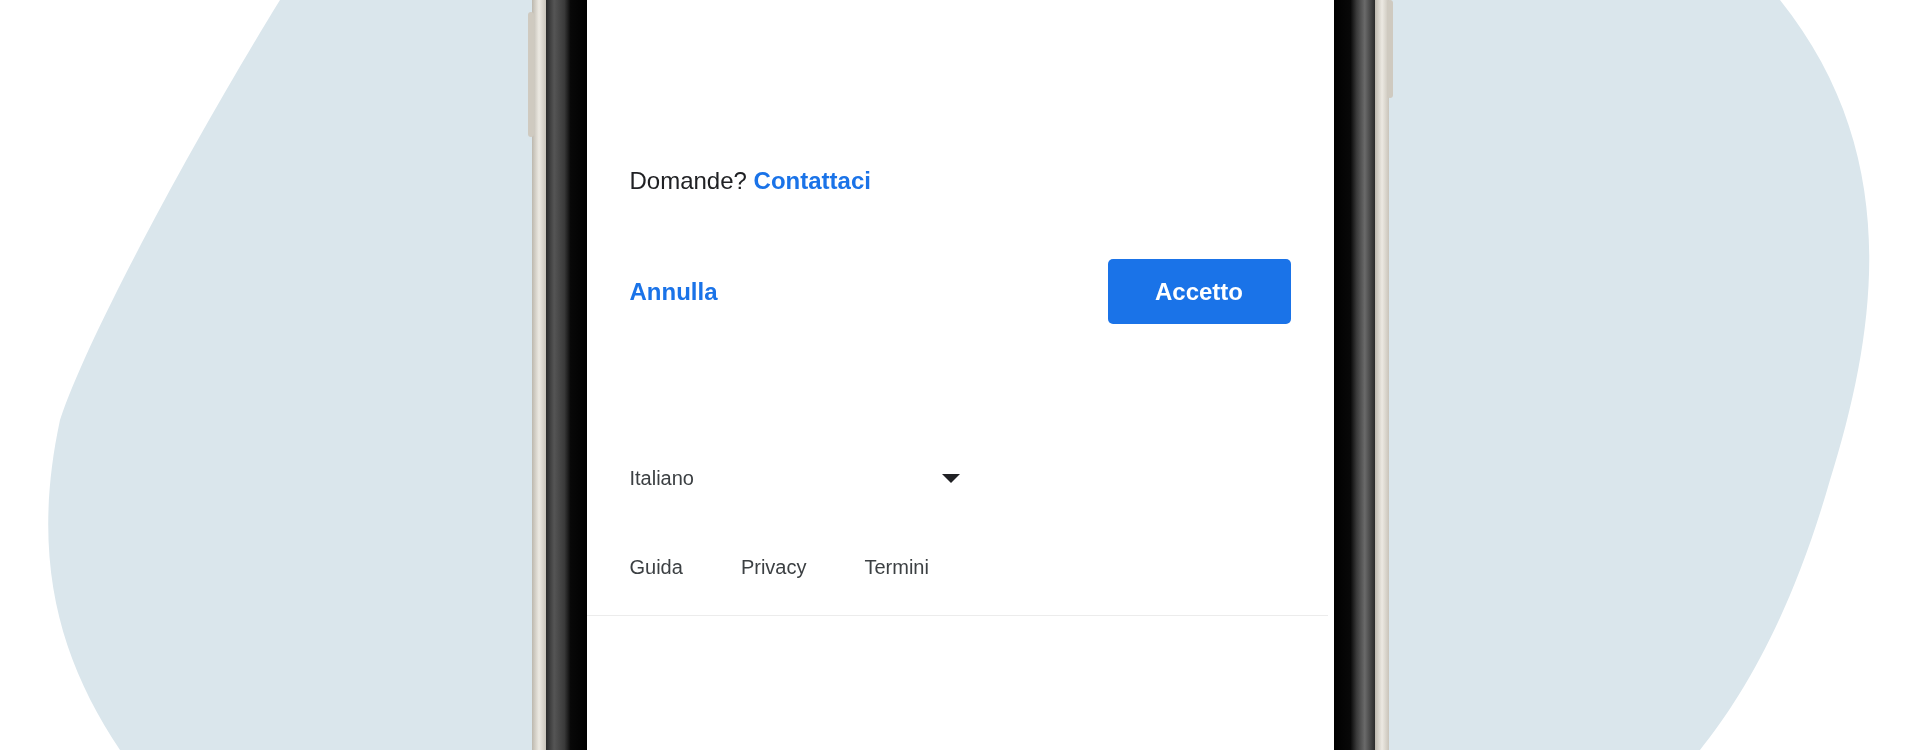 Image resolution: width=1920 pixels, height=750 pixels. What do you see at coordinates (1199, 291) in the screenshot?
I see `accept-button: Accetto` at bounding box center [1199, 291].